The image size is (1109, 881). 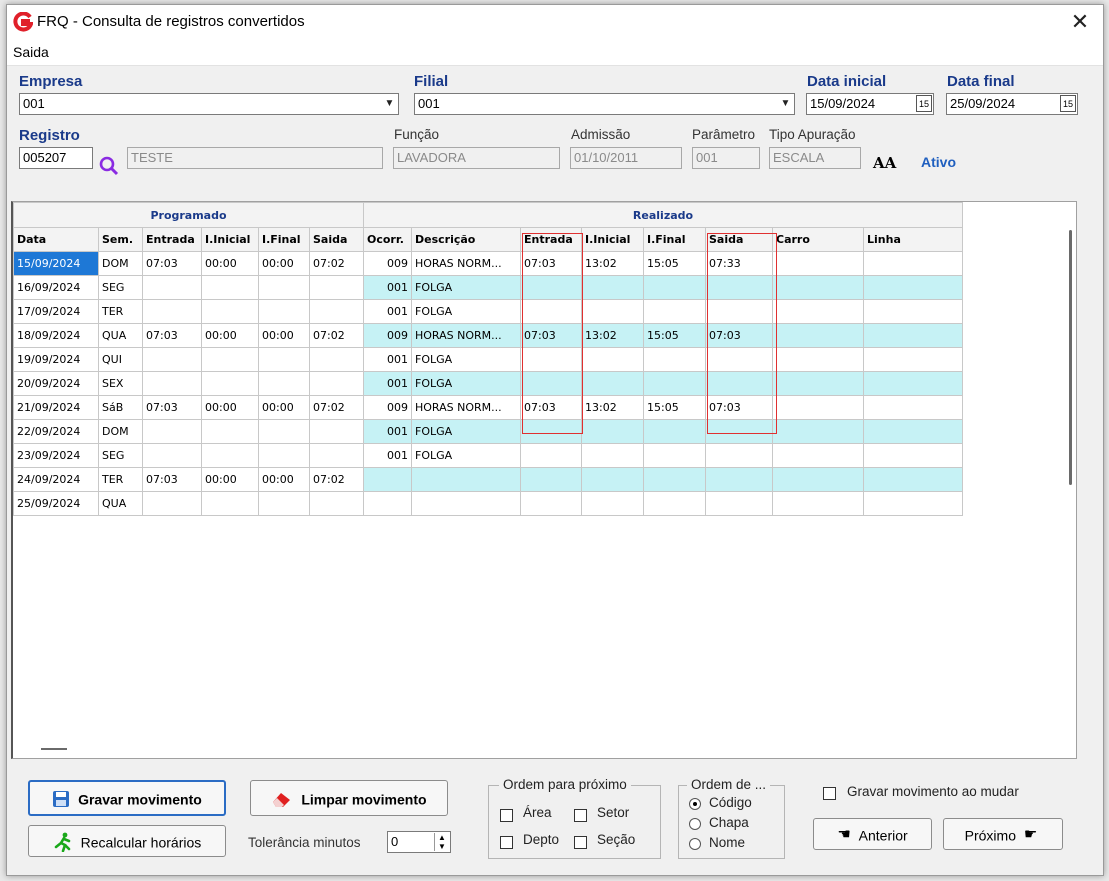 I want to click on table-cell: 24/09/2024, so click(x=56, y=479).